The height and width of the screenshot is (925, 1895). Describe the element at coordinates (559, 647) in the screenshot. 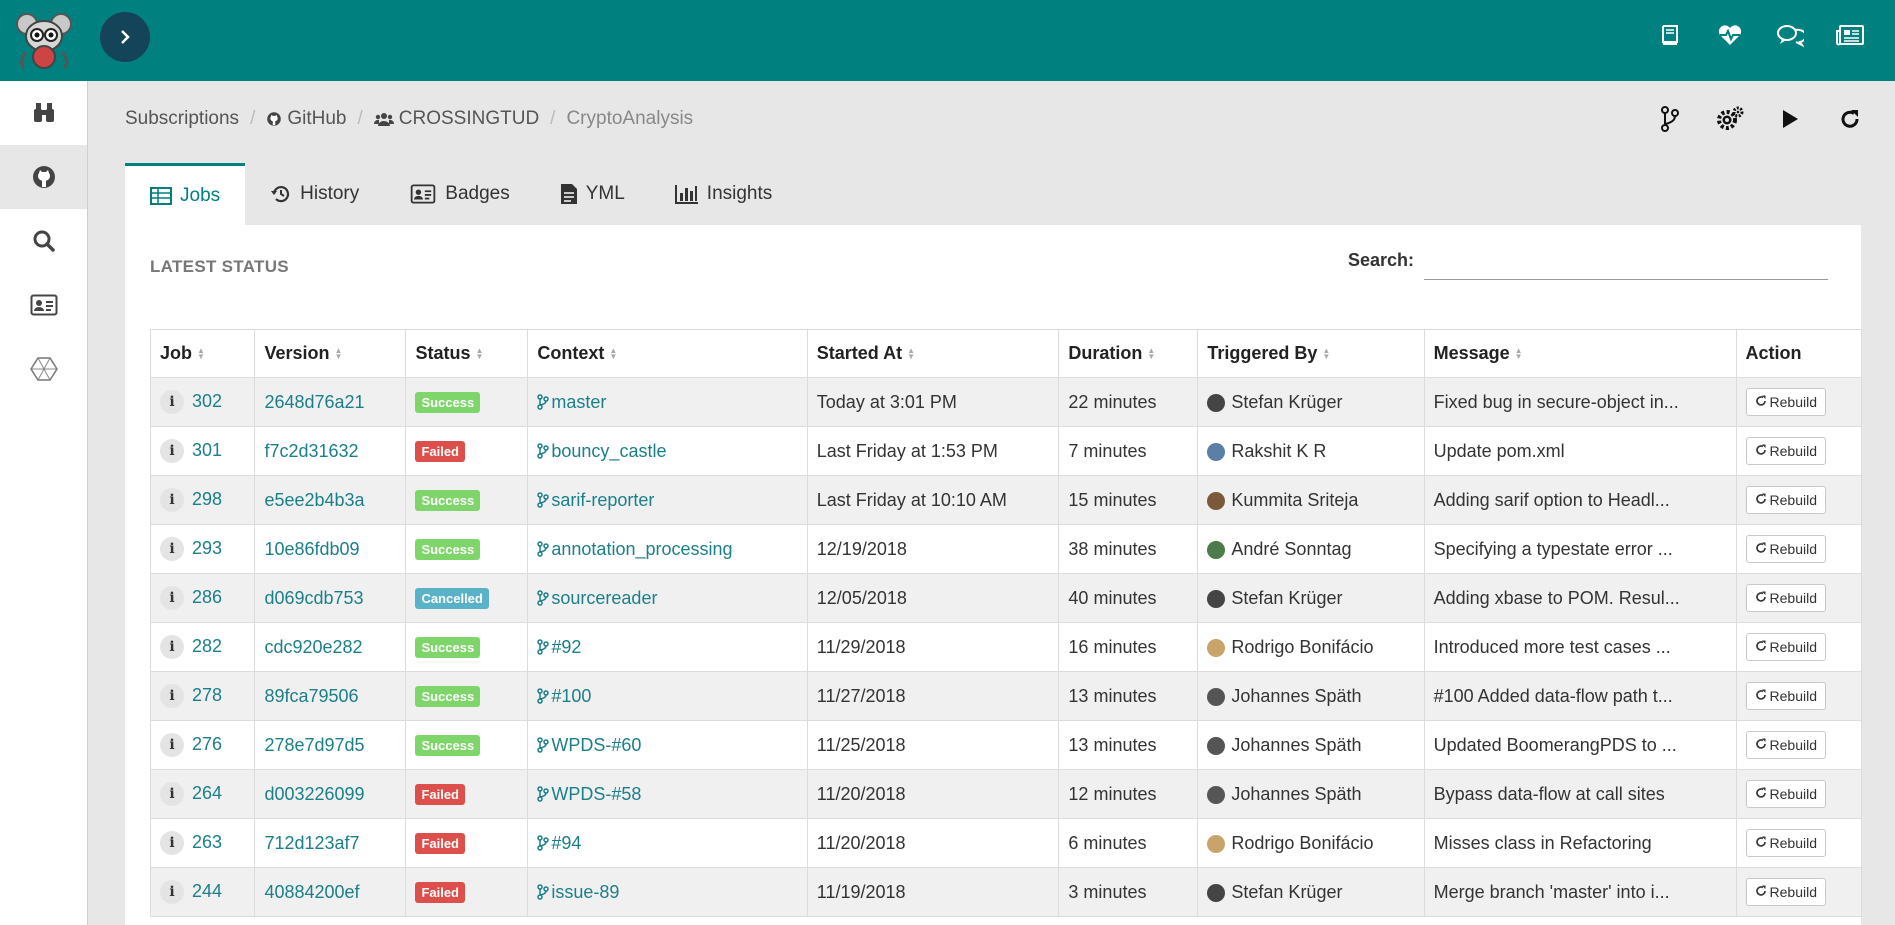

I see `context-link: #92` at that location.